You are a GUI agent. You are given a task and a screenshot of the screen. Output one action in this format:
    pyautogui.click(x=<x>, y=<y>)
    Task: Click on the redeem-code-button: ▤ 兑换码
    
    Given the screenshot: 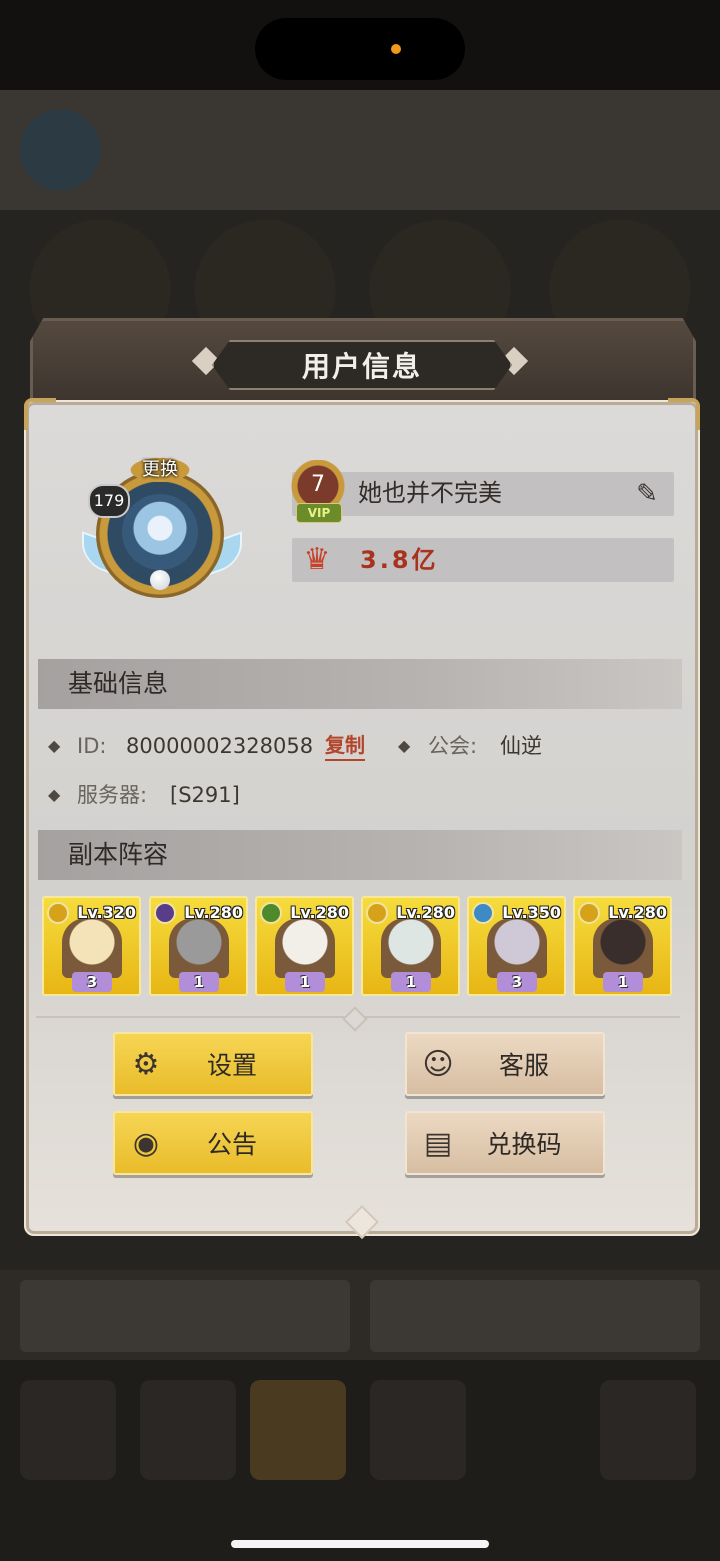 What is the action you would take?
    pyautogui.click(x=505, y=1143)
    